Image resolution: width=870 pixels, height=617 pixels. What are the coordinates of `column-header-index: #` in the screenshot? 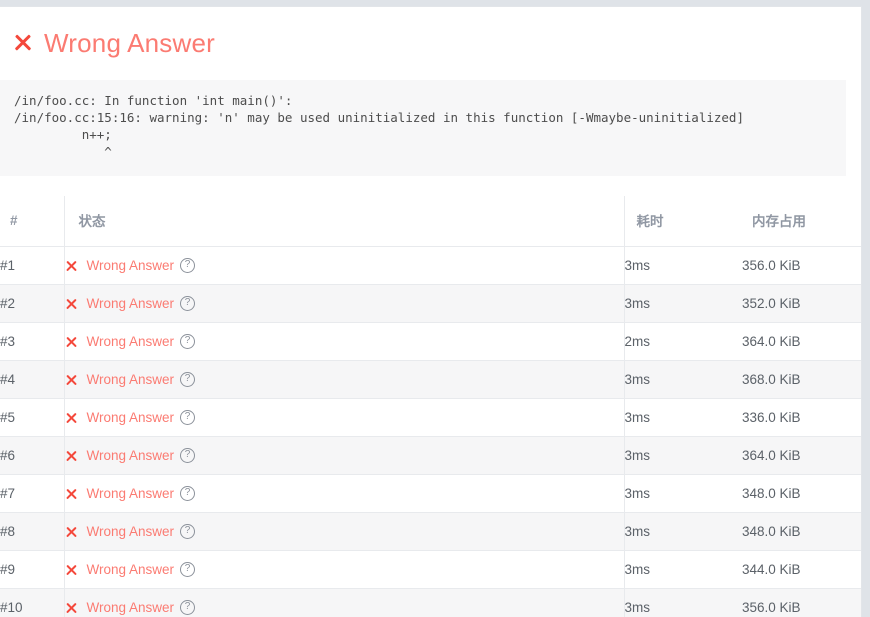 It's located at (32, 221).